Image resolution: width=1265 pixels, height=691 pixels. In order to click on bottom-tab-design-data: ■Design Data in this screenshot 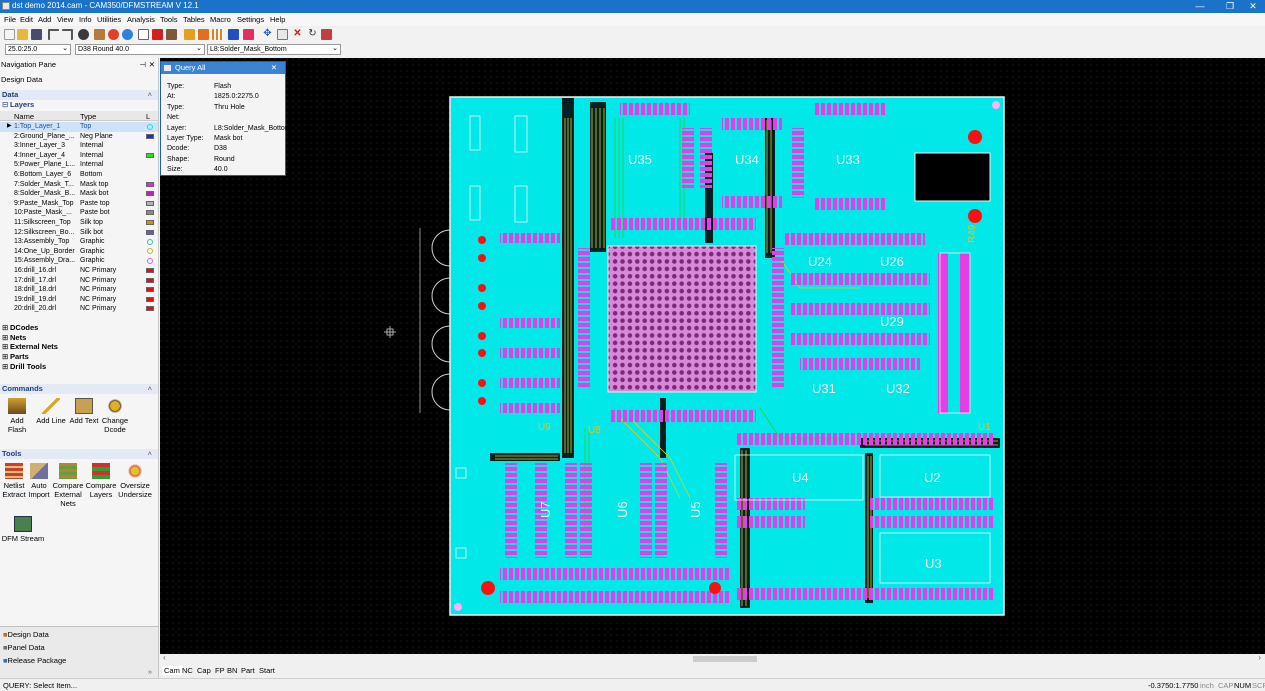, I will do `click(26, 634)`.